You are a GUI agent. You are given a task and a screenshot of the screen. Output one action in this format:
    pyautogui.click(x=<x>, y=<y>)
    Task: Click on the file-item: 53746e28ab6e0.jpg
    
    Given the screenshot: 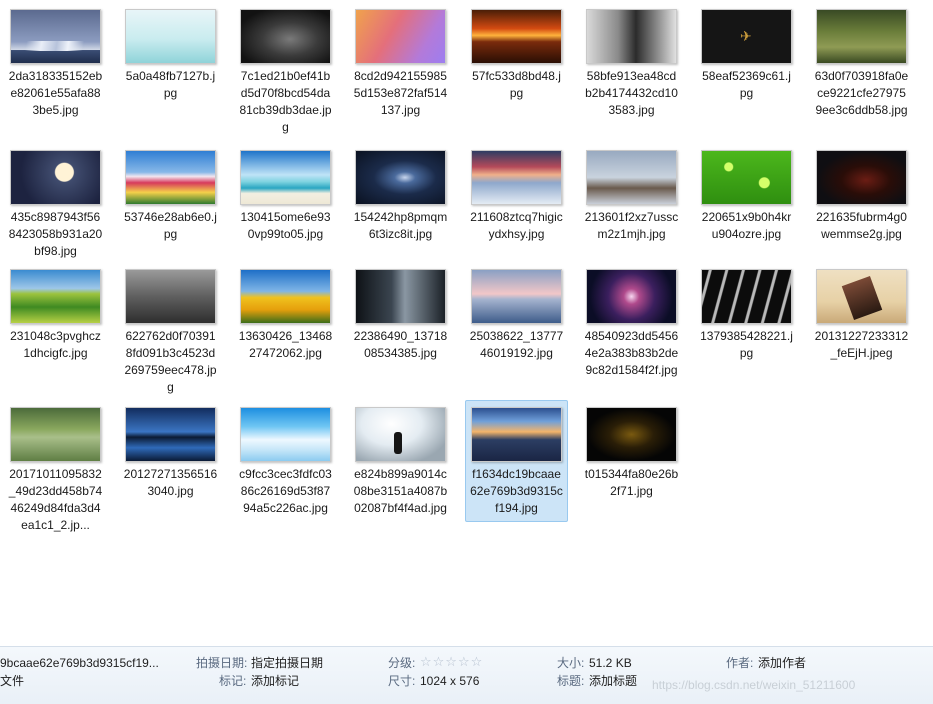 What is the action you would take?
    pyautogui.click(x=170, y=195)
    